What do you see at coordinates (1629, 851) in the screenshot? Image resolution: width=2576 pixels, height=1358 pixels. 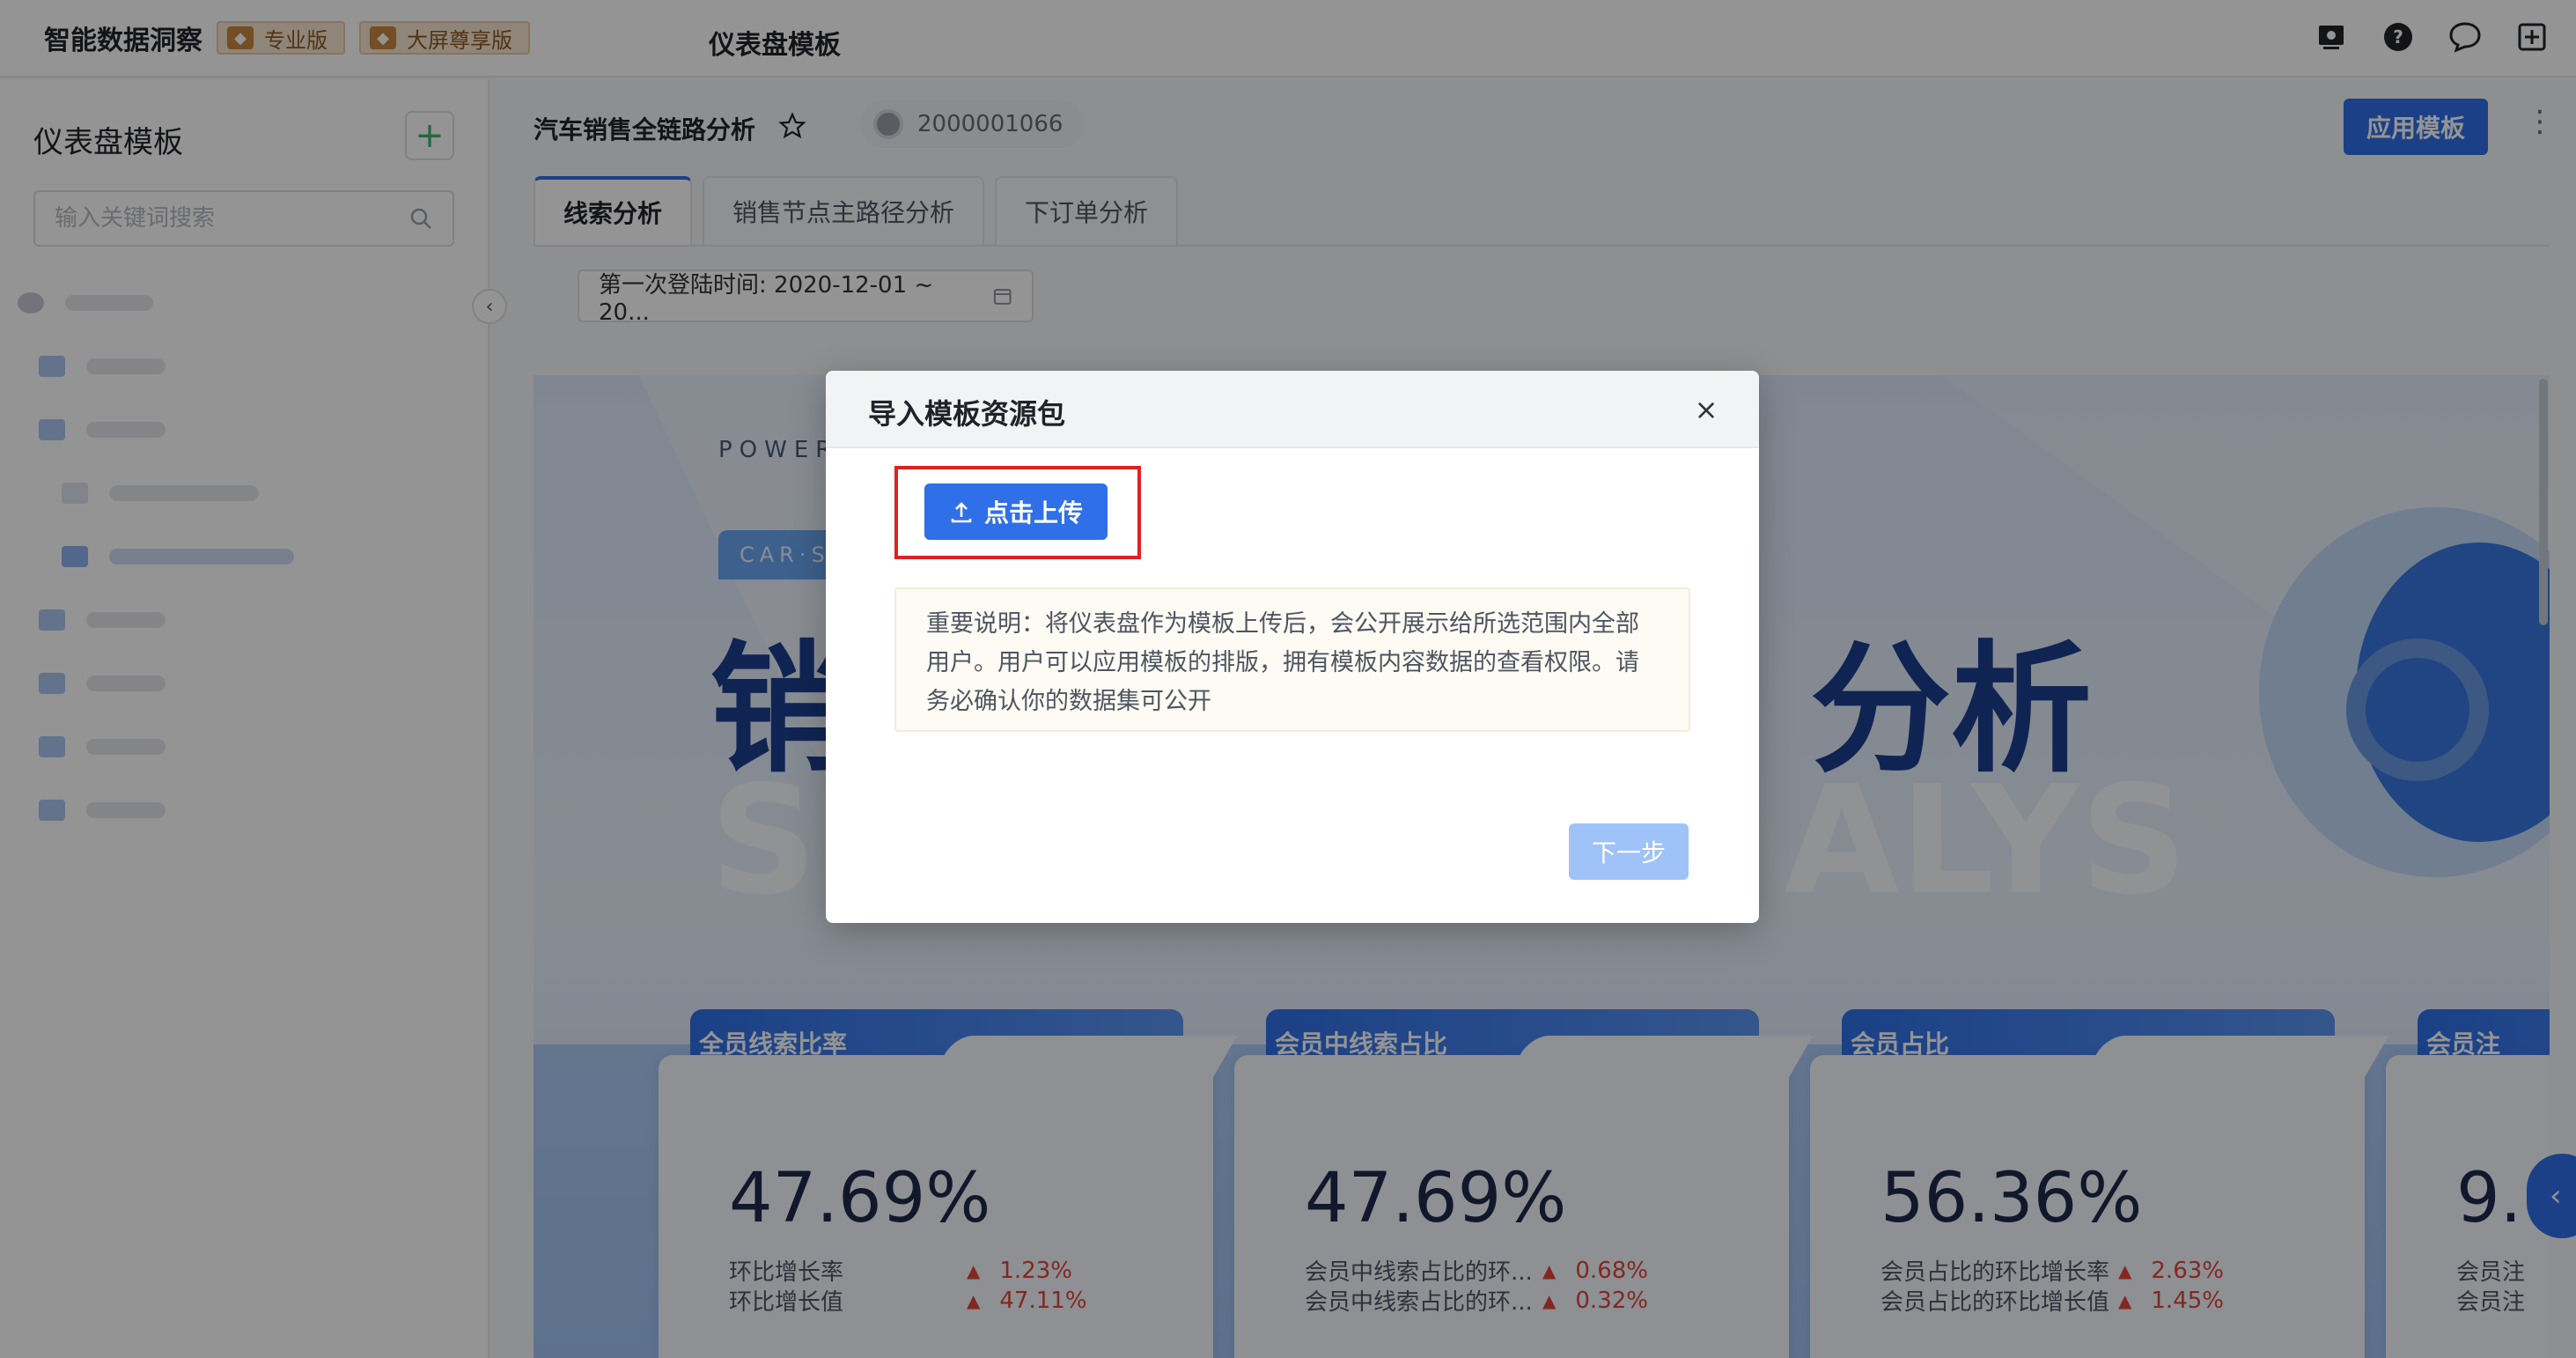 I see `next-step-button: 下一步` at bounding box center [1629, 851].